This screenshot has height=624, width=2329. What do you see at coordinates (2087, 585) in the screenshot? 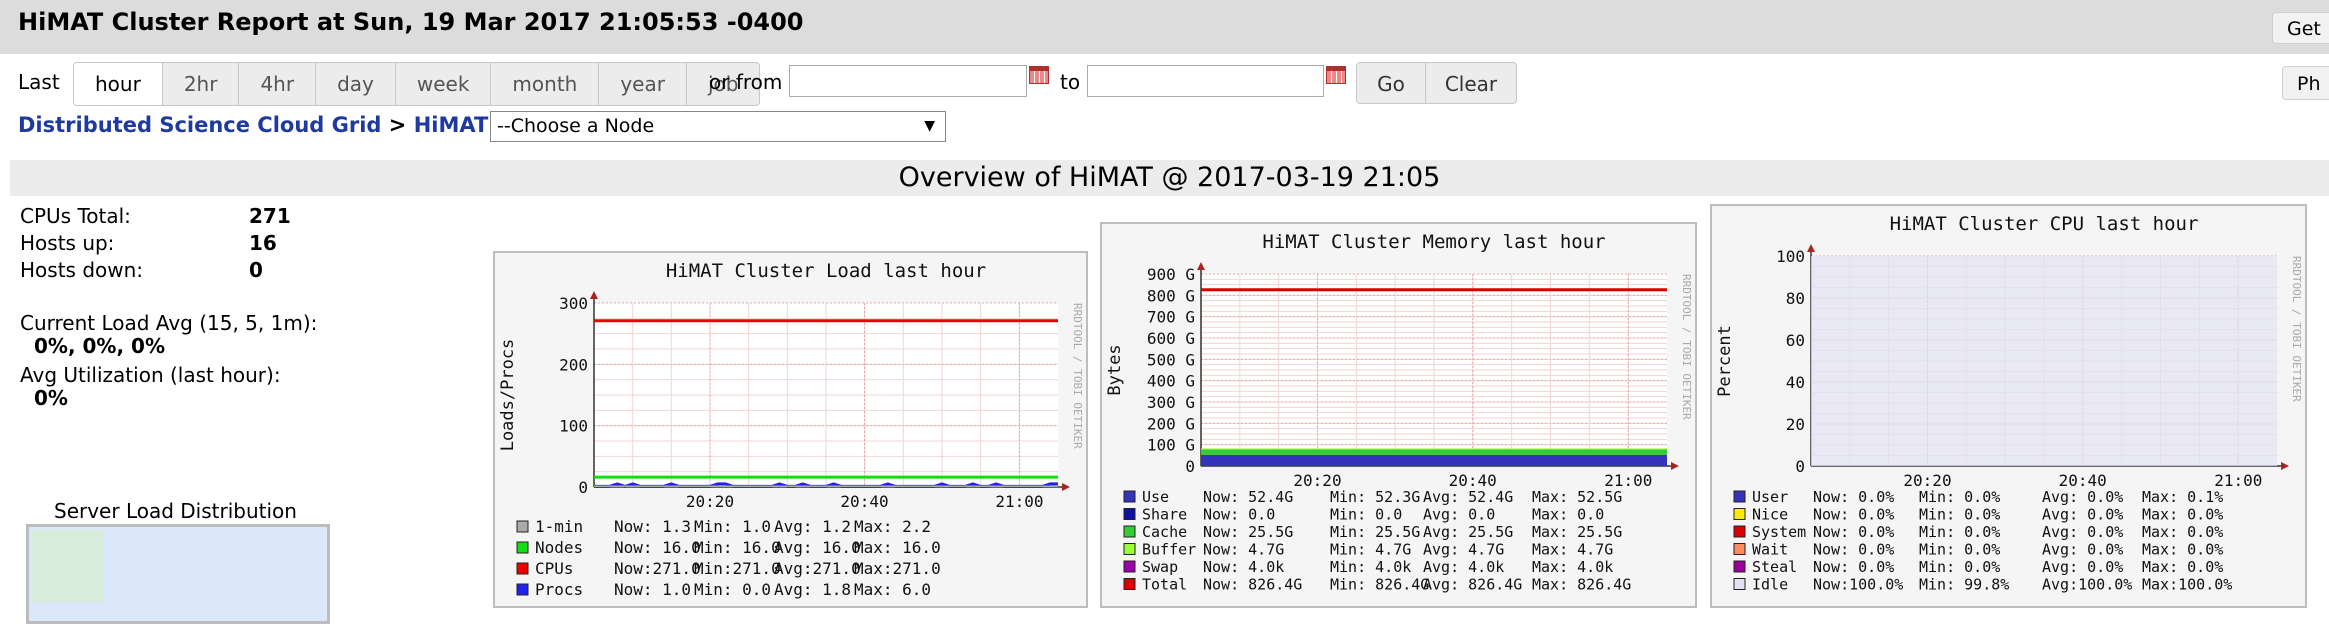
I see `legend-avg: Avg:100.0%` at bounding box center [2087, 585].